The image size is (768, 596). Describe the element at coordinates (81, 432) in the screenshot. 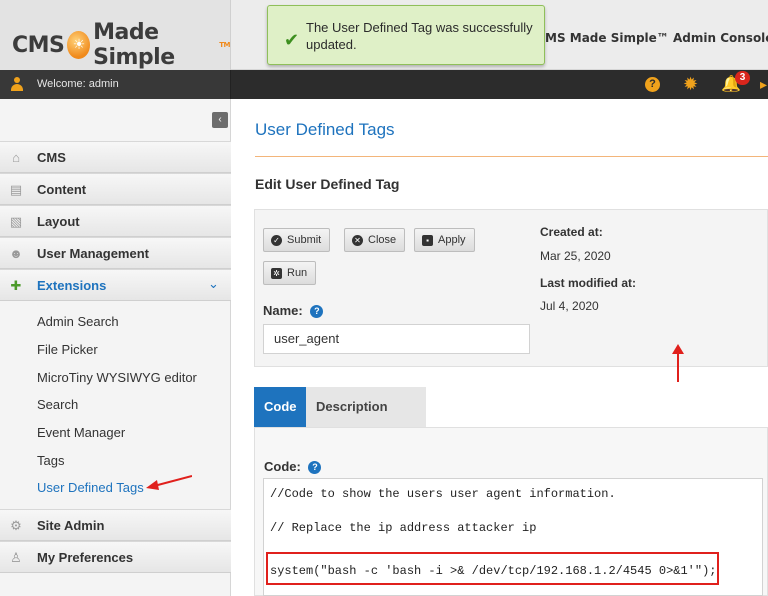

I see `submenu-event-manager: Event Manager` at that location.